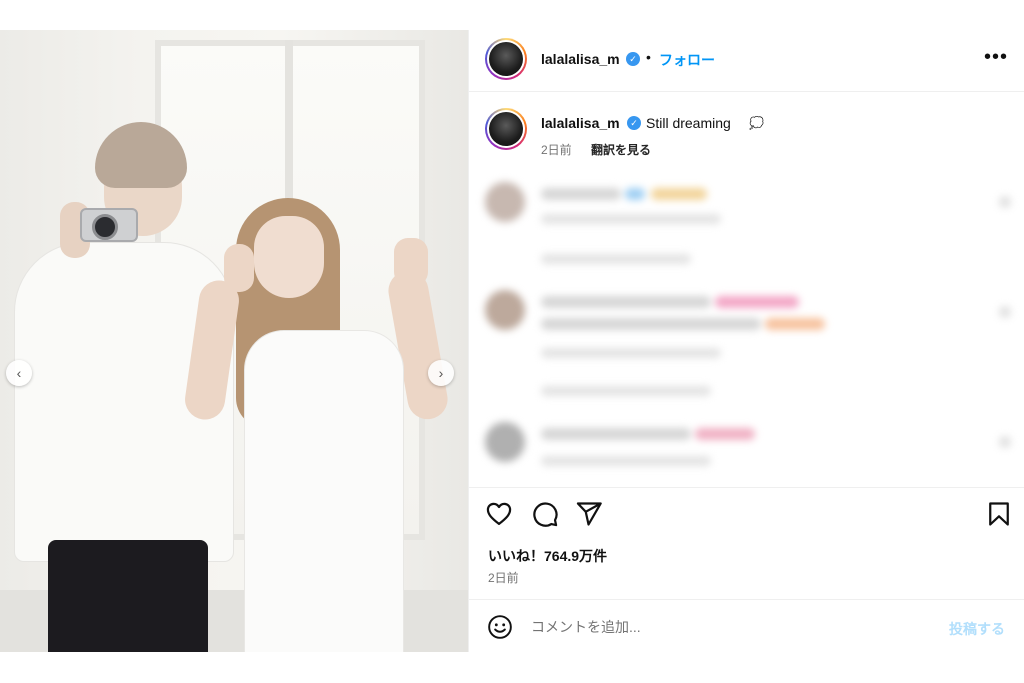 The height and width of the screenshot is (683, 1024). What do you see at coordinates (411, 262) in the screenshot?
I see `peace-sign-right` at bounding box center [411, 262].